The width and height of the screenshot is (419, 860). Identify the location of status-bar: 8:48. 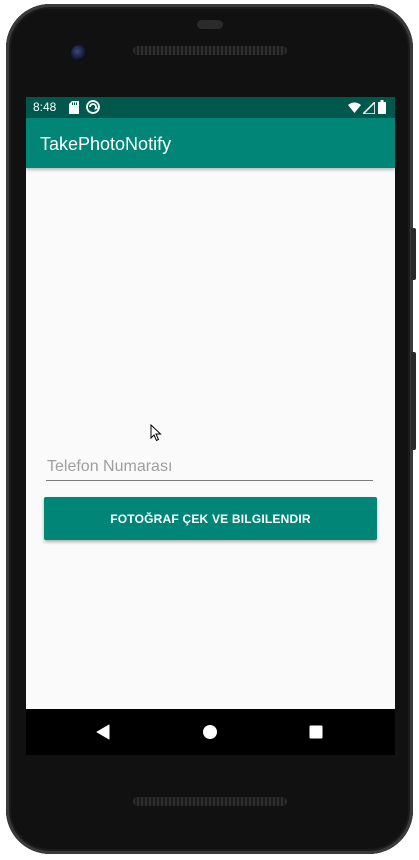
(210, 107).